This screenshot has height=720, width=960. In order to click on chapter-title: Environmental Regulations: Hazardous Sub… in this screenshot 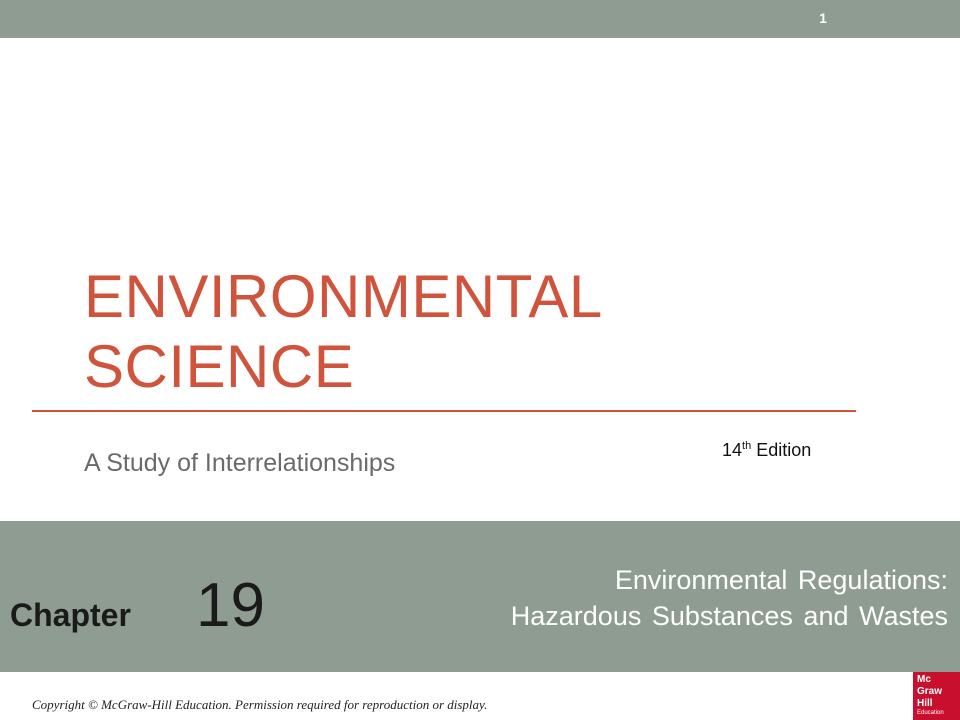, I will do `click(729, 598)`.